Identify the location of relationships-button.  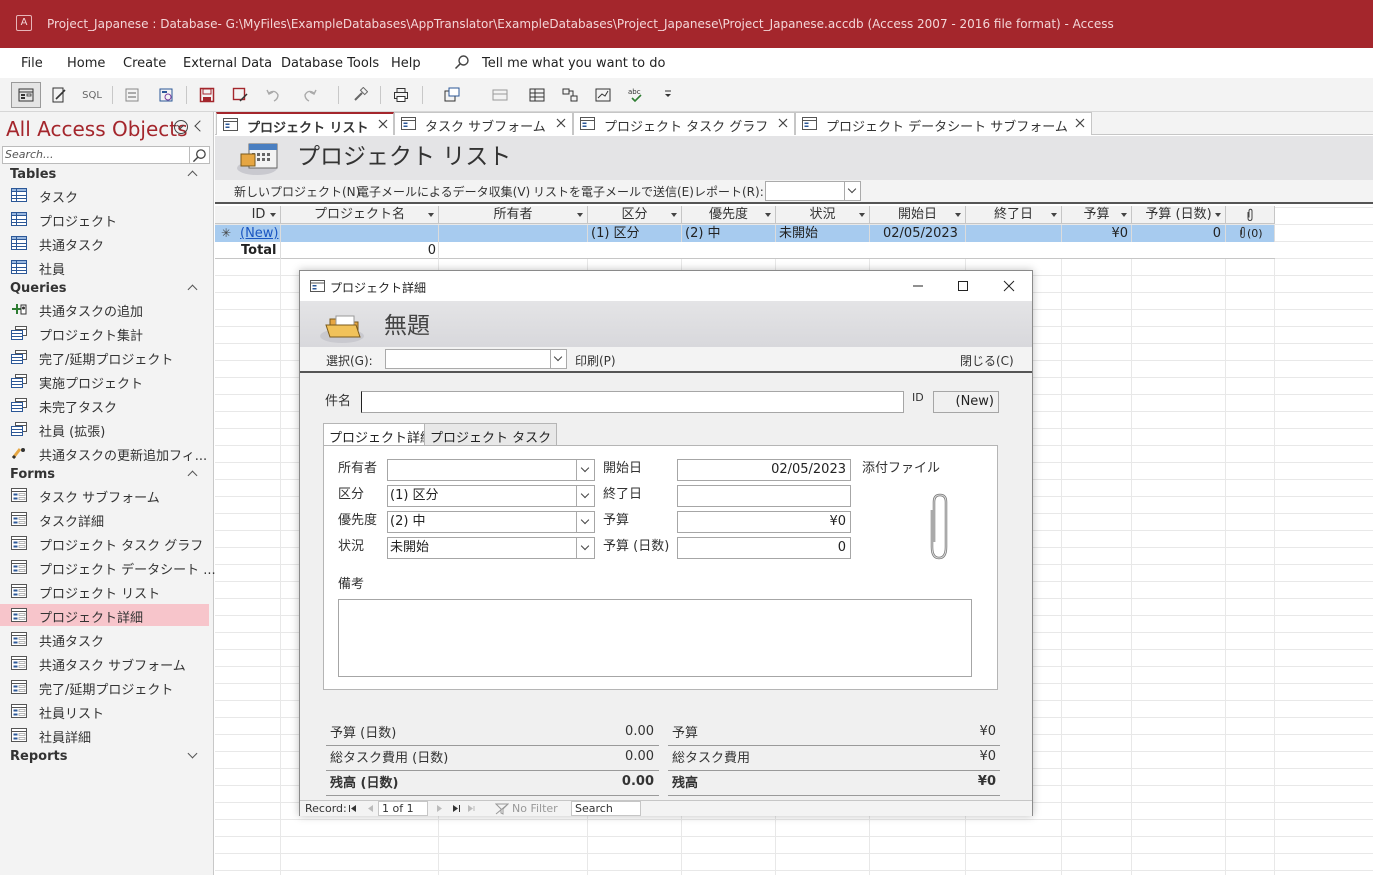
(570, 95).